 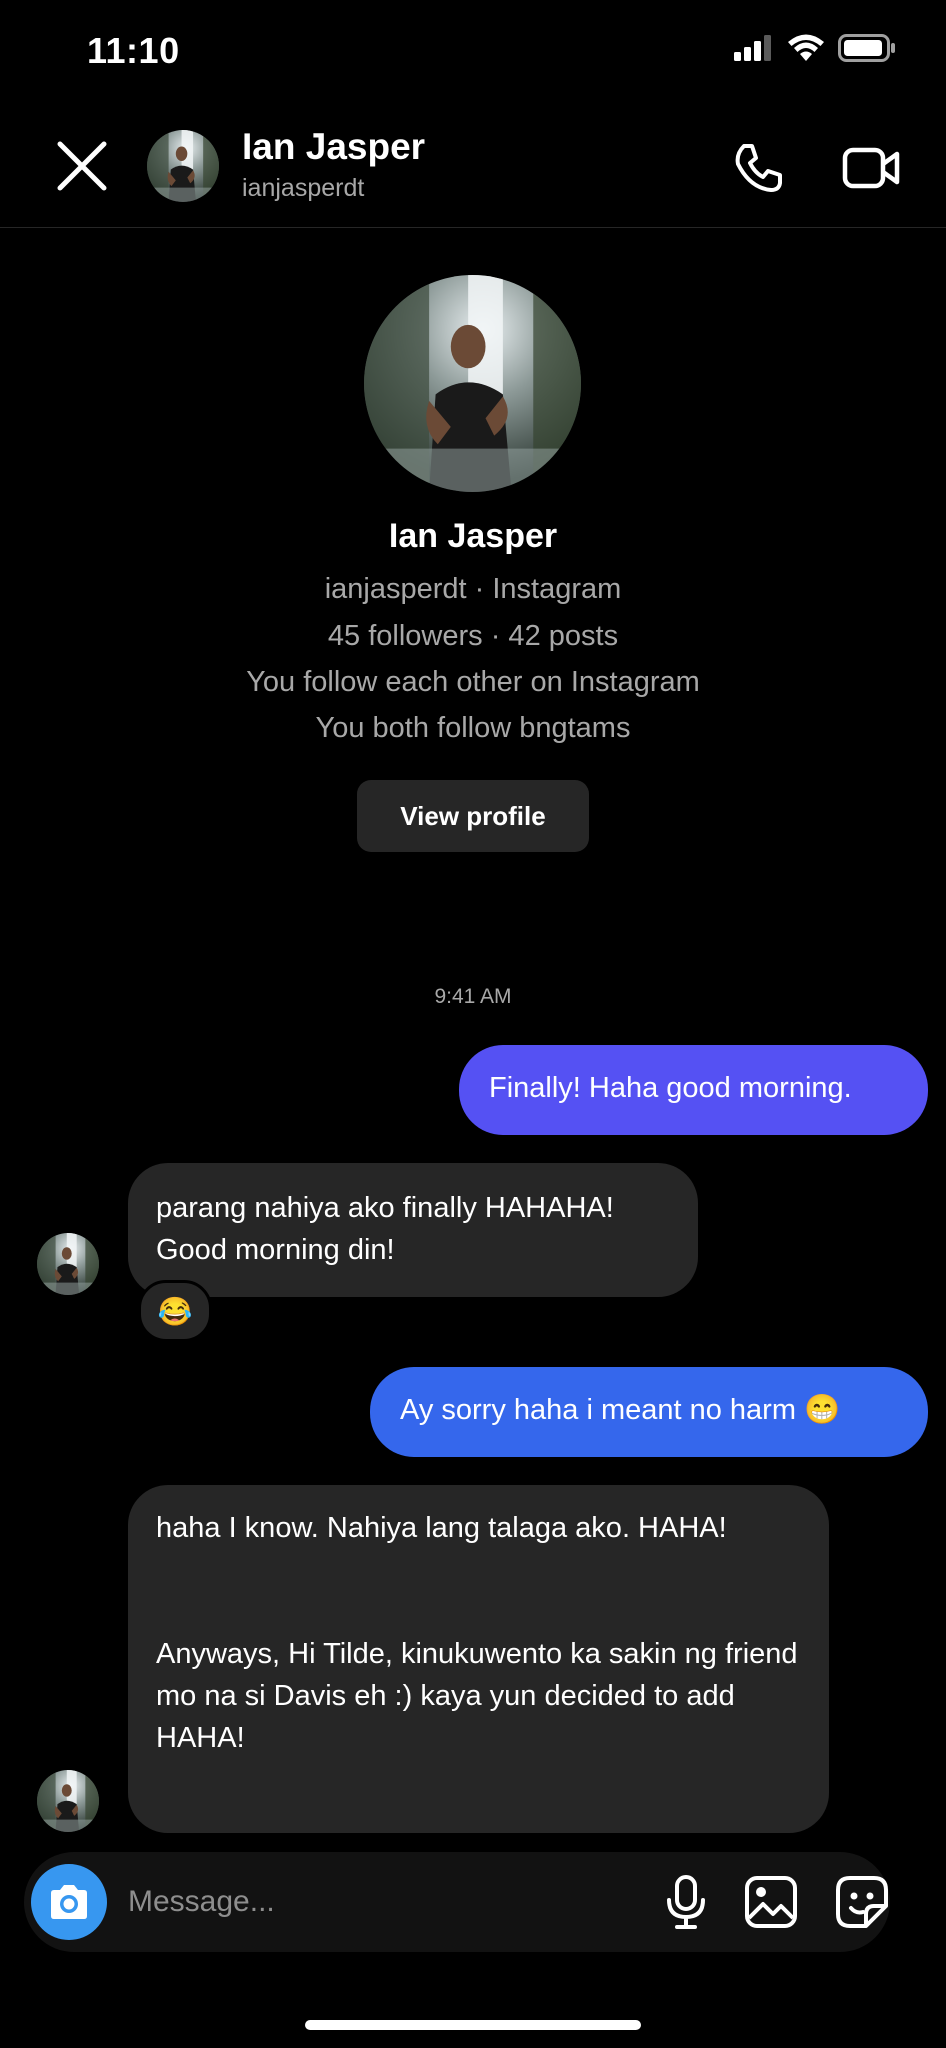 I want to click on close-icon, so click(x=82, y=166).